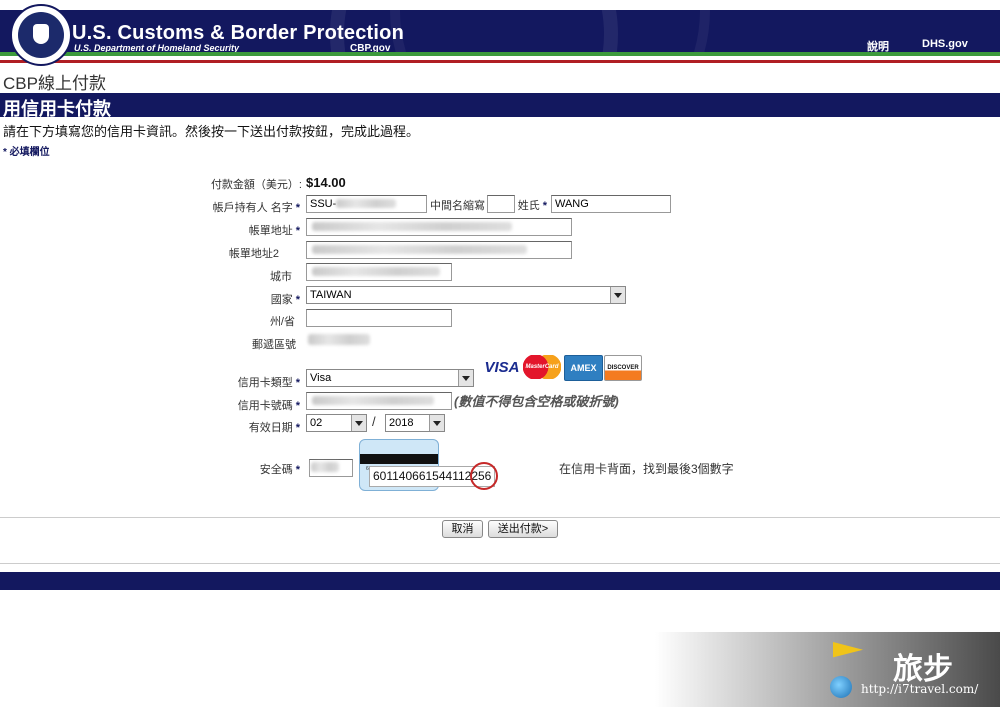 The image size is (1000, 707). What do you see at coordinates (500, 106) in the screenshot?
I see `section-header-bar: 用信用卡付款` at bounding box center [500, 106].